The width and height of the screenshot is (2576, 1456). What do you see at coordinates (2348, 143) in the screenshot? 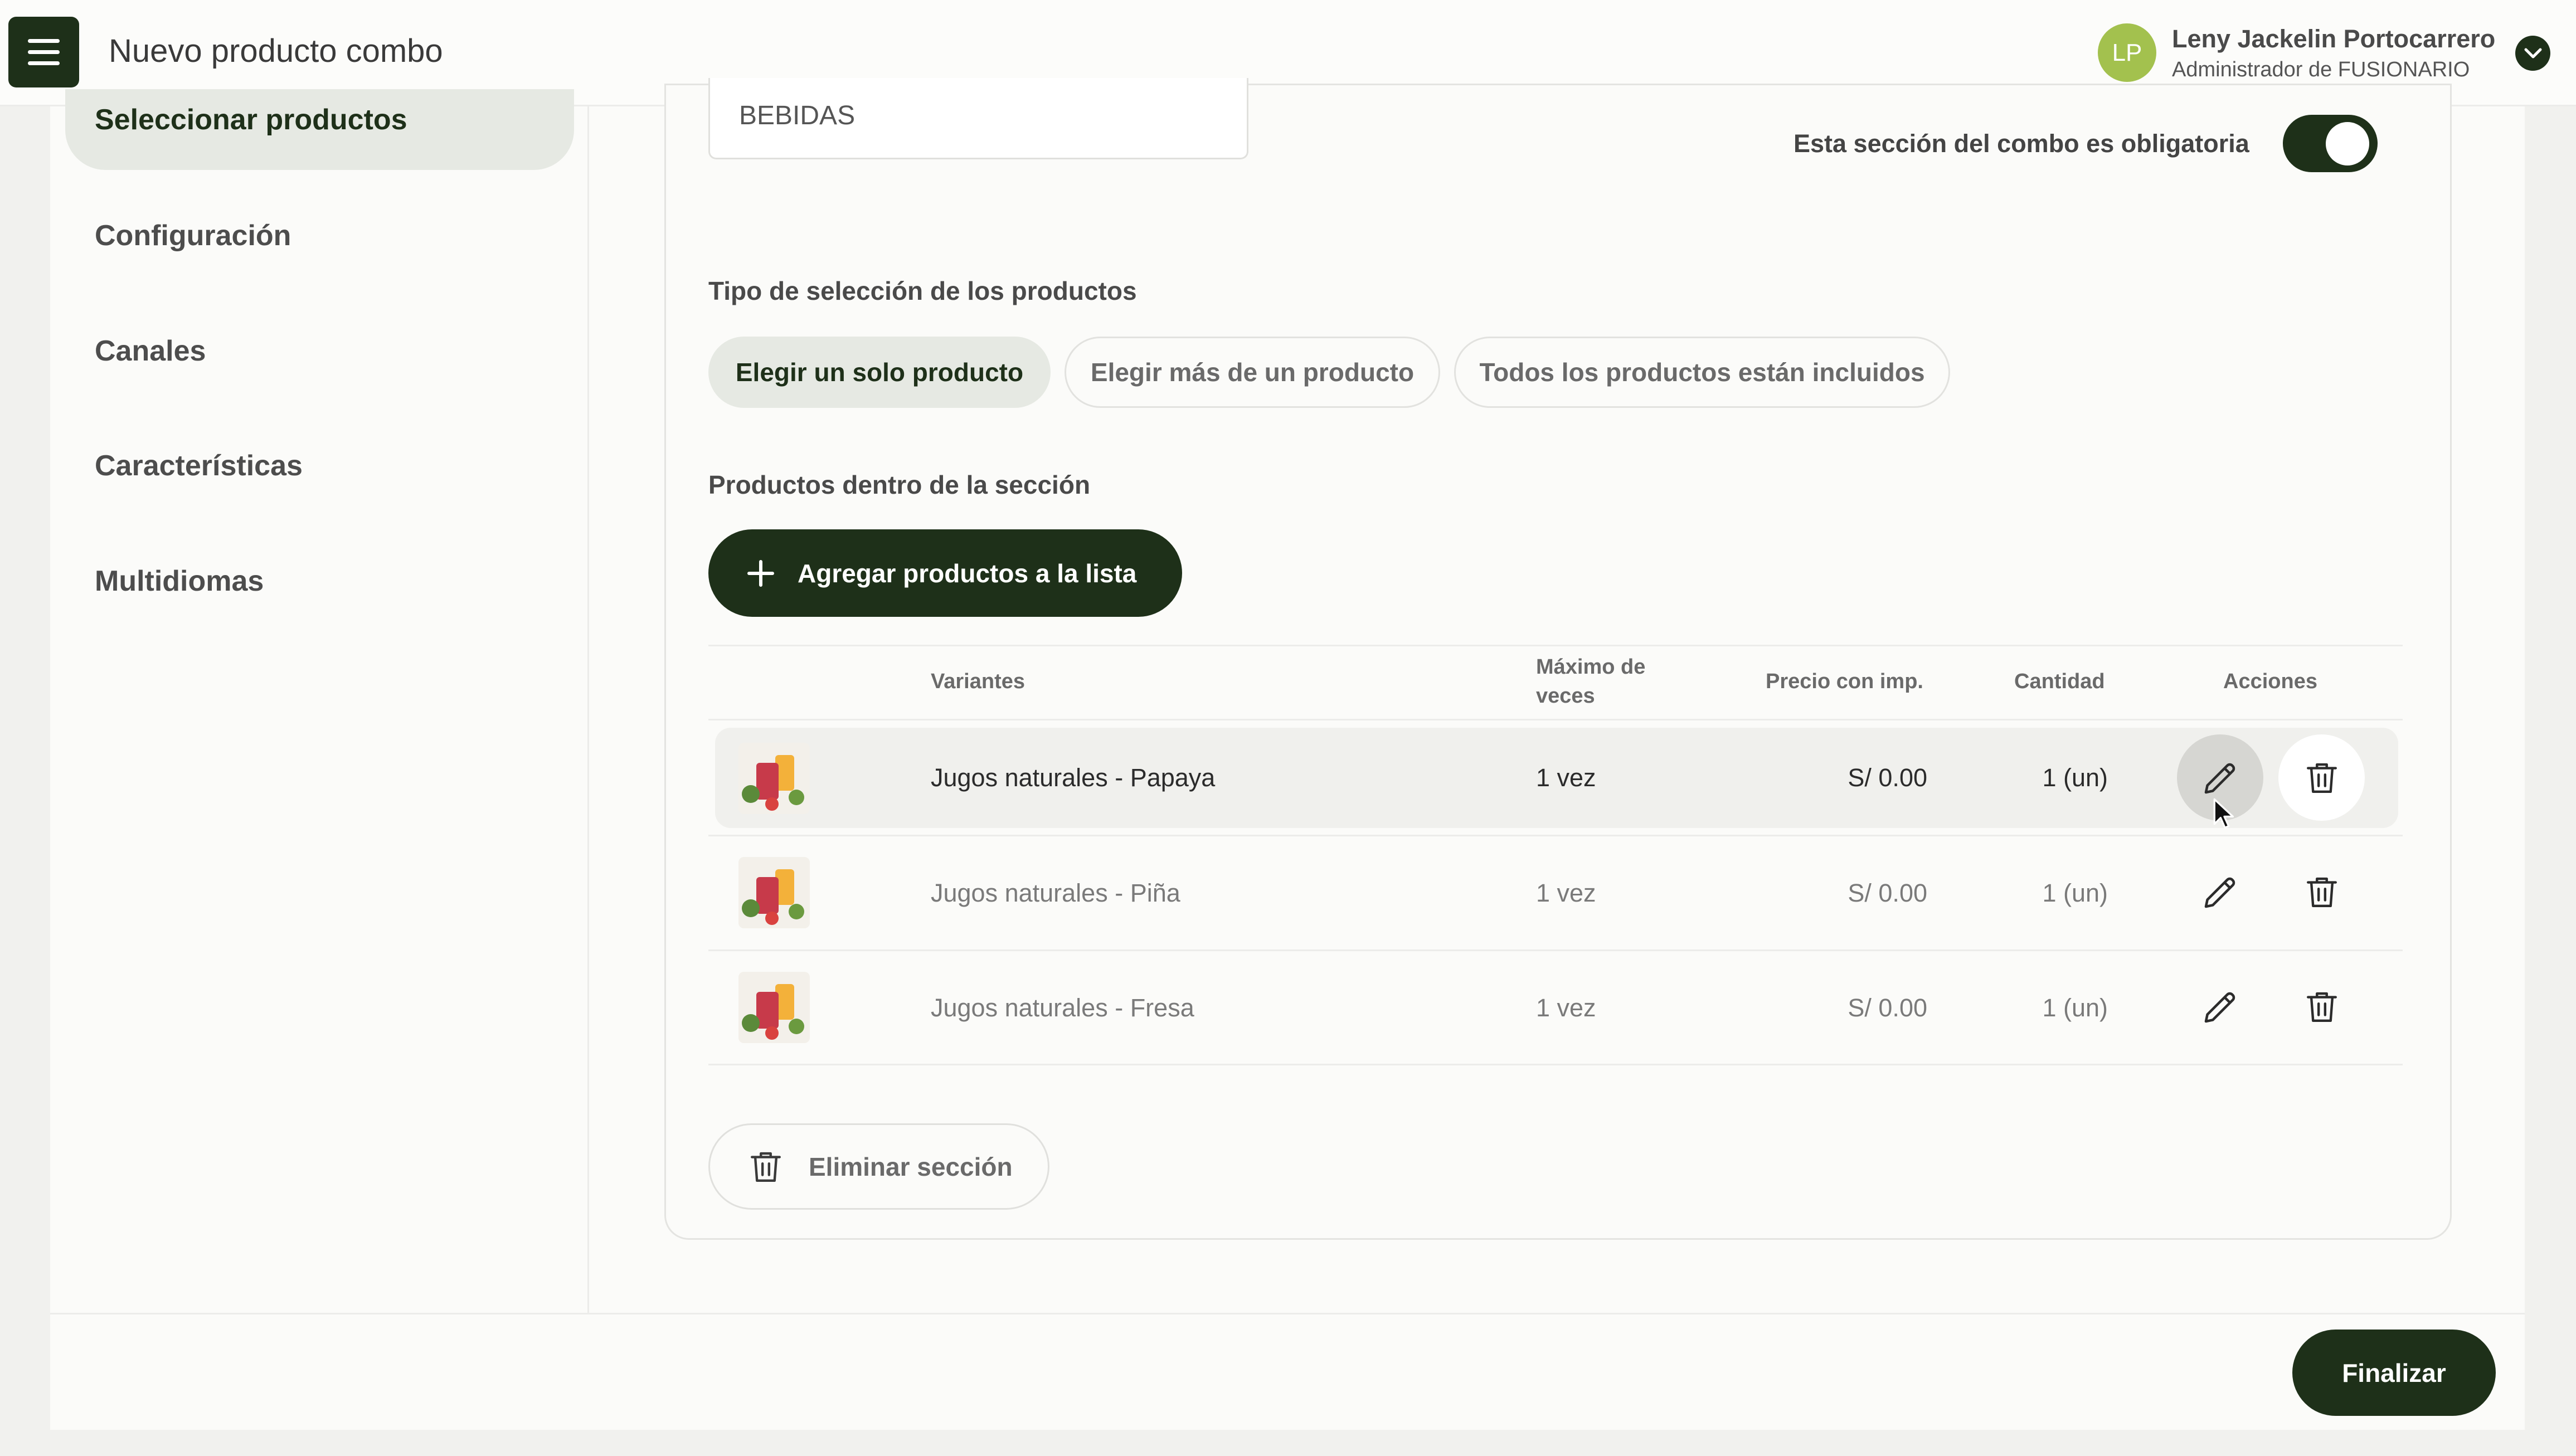
I see `toggle-knob` at bounding box center [2348, 143].